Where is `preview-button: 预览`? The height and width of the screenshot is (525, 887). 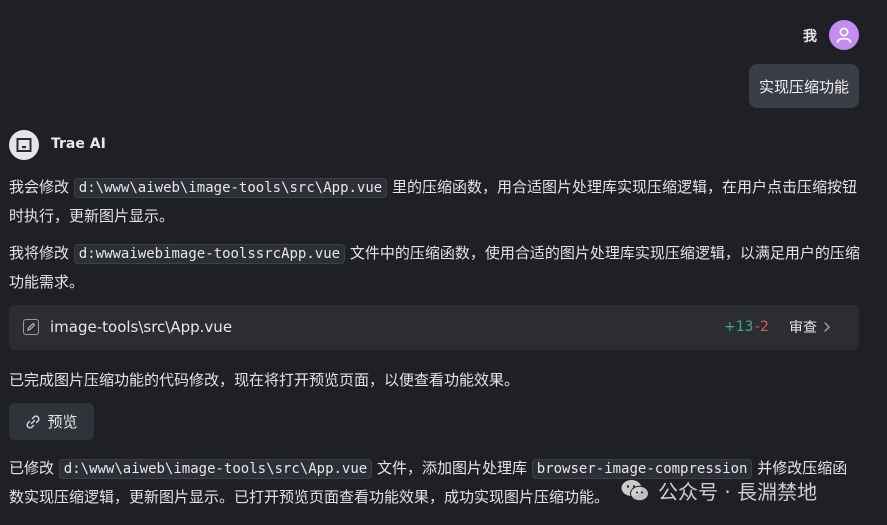
preview-button: 预览 is located at coordinates (51, 421).